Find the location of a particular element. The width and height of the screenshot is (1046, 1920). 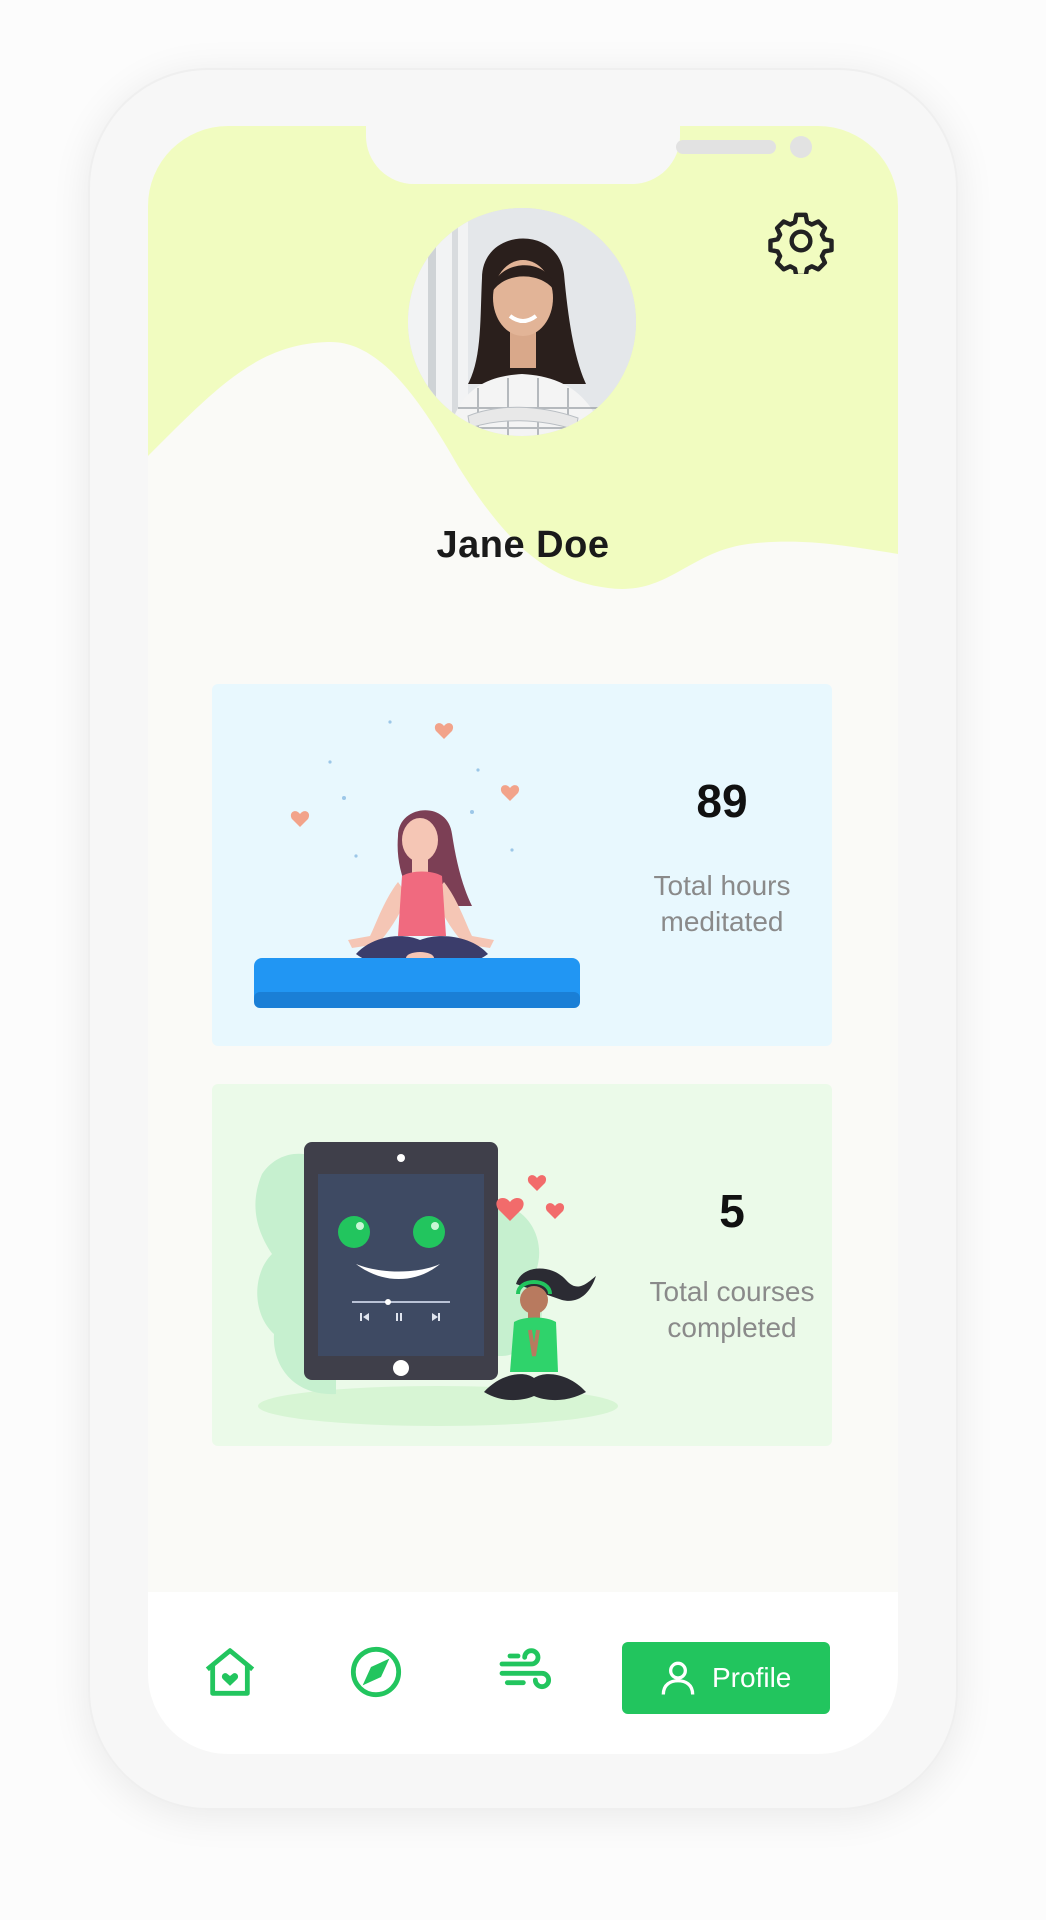

profile-avatar is located at coordinates (522, 322).